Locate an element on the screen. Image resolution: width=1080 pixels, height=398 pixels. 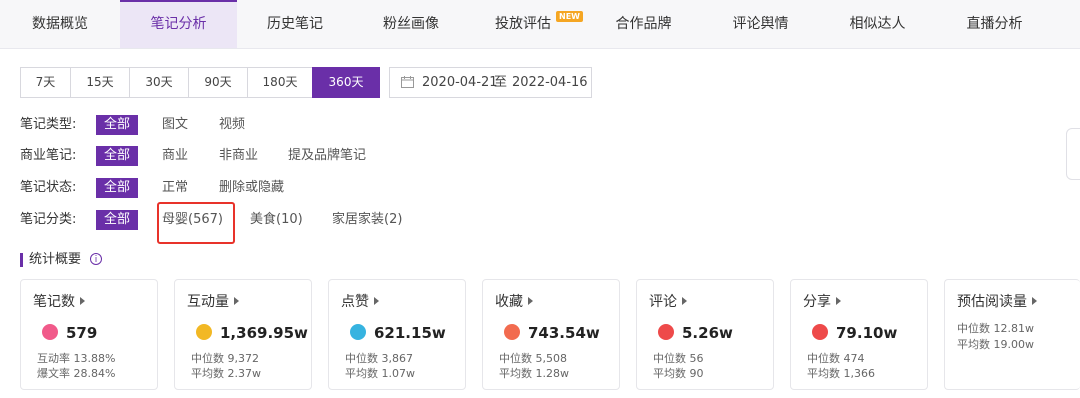
new-badge: NEW is located at coordinates (569, 16).